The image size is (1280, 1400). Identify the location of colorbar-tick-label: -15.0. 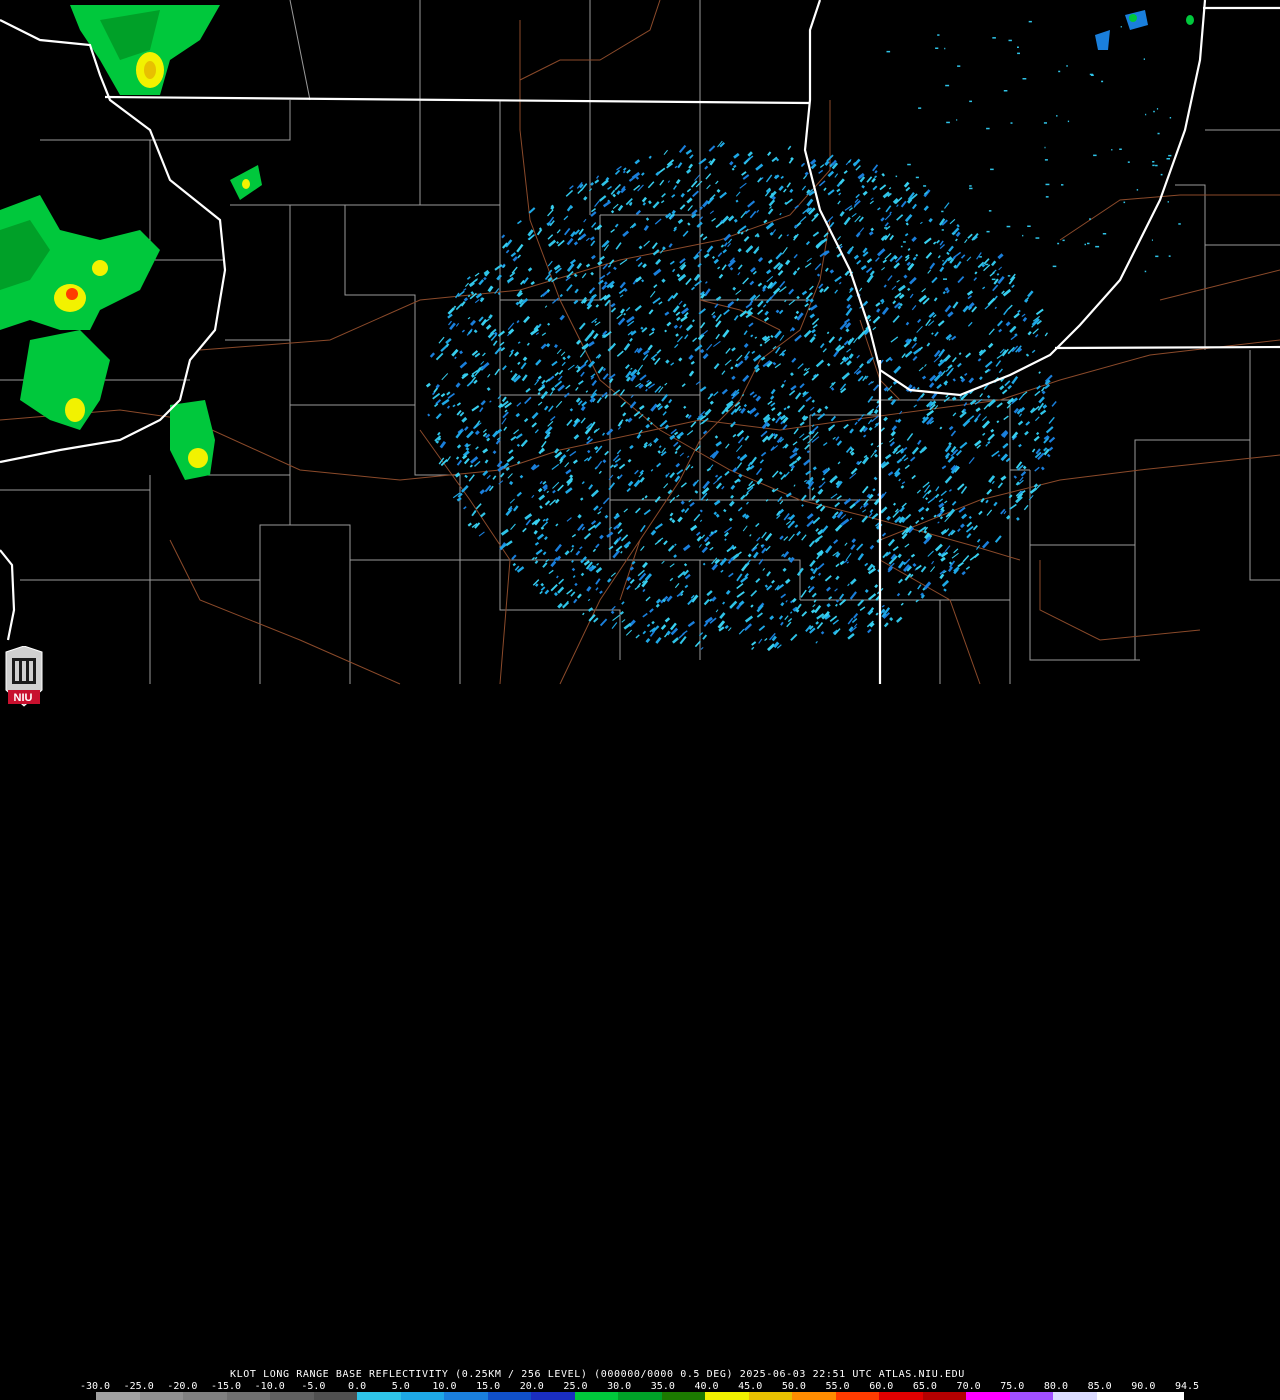
(226, 1386).